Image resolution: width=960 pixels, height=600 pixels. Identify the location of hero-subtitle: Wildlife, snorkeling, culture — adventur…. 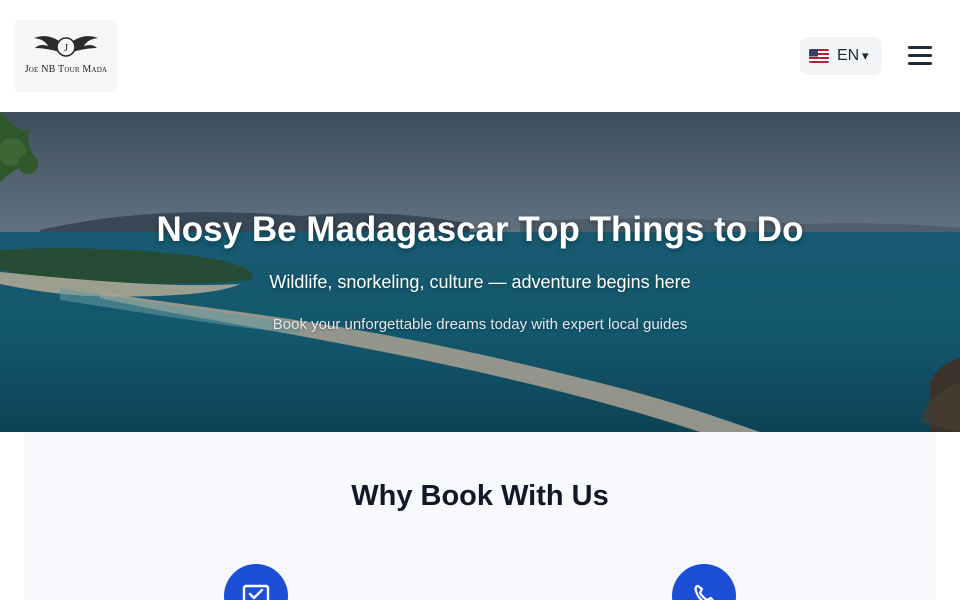
(480, 282).